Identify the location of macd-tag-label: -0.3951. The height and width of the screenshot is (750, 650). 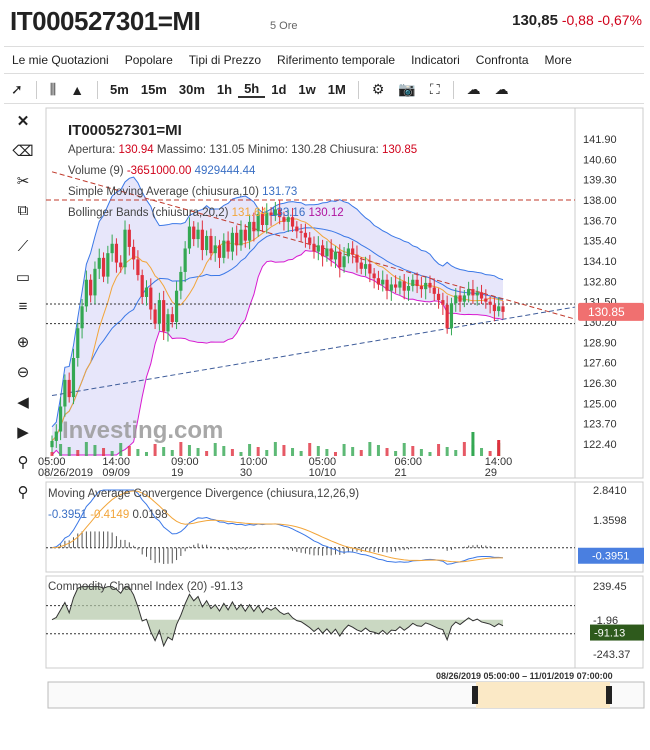
(610, 557).